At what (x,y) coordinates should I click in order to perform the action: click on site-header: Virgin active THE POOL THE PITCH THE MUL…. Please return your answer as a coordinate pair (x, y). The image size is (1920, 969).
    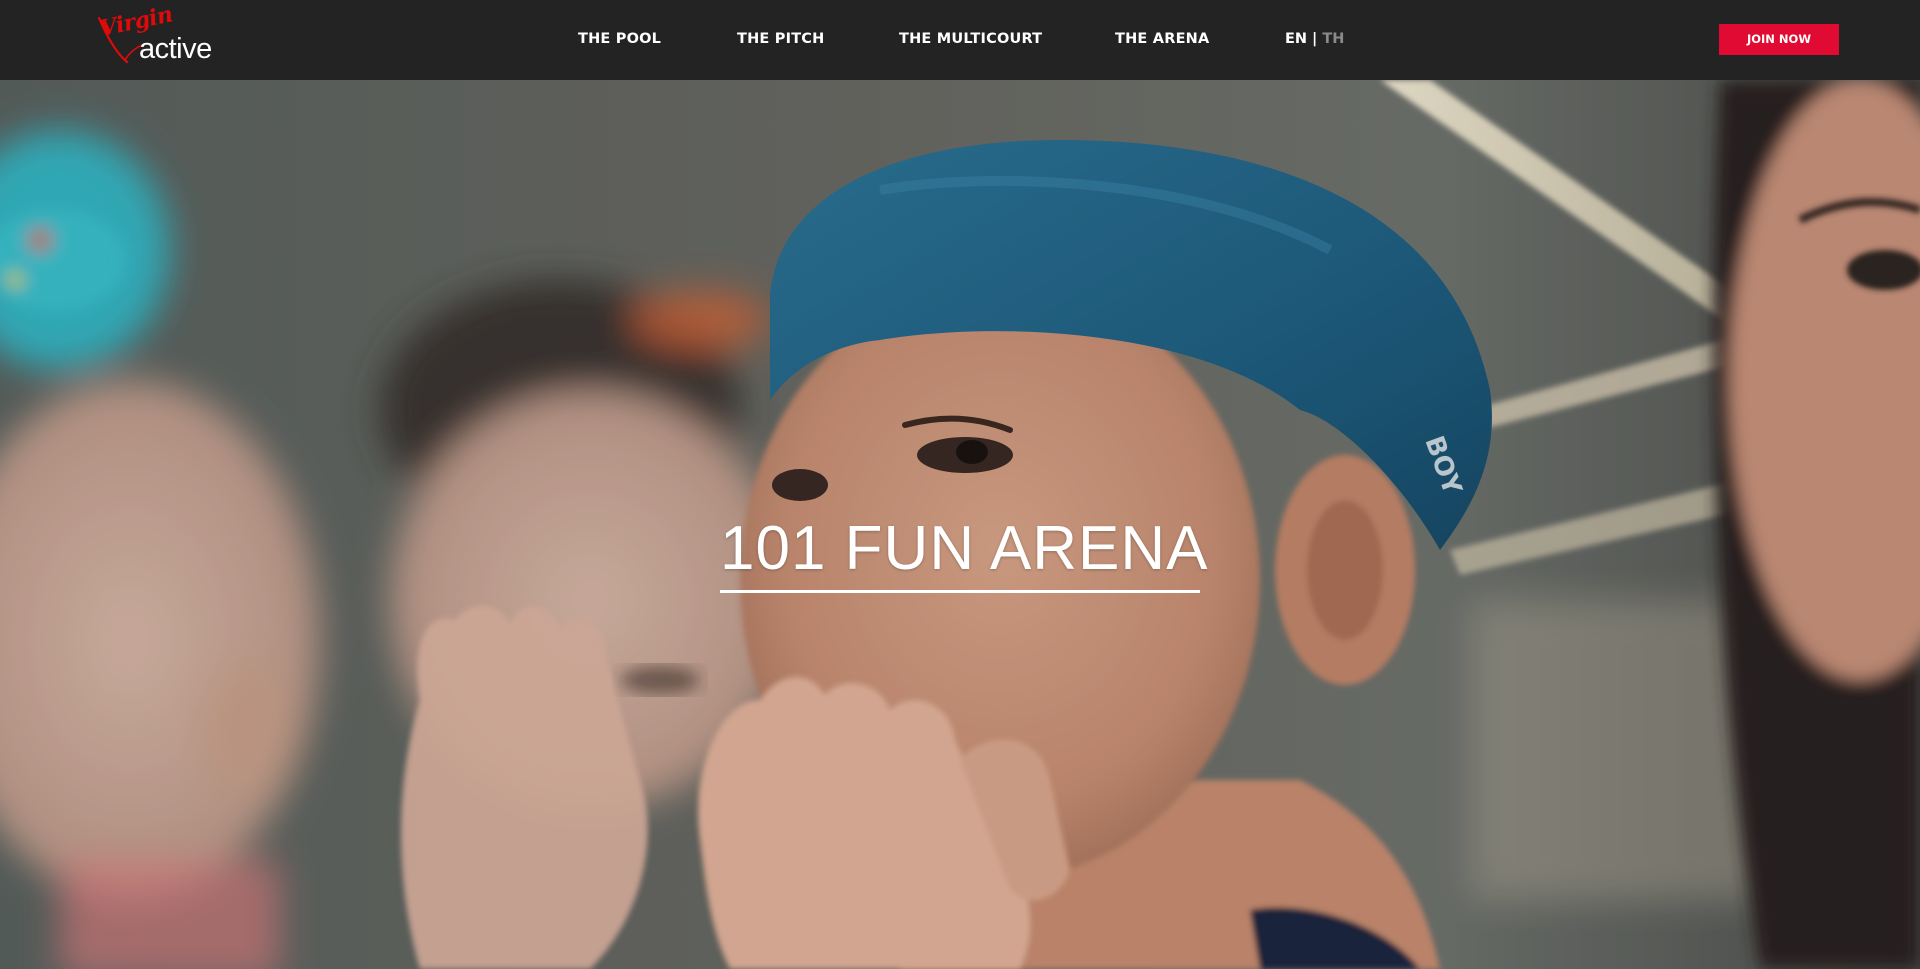
    Looking at the image, I should click on (960, 40).